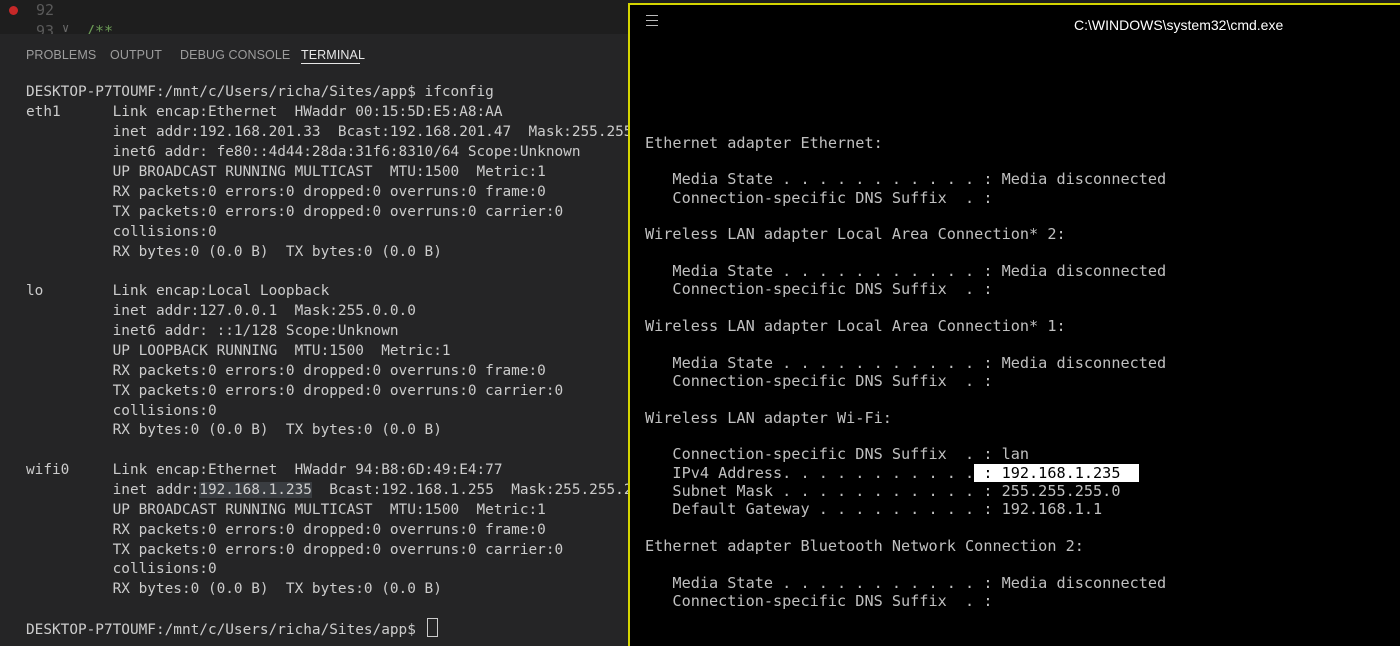  I want to click on editor-area: 92 93 ∨ /**, so click(315, 17).